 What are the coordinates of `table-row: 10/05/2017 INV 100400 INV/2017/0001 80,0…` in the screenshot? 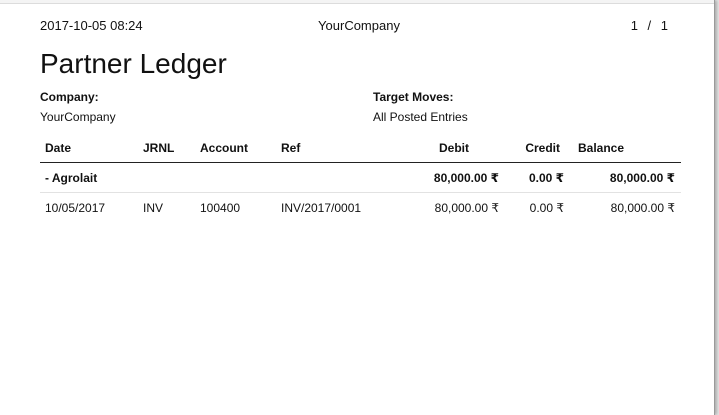 It's located at (360, 208).